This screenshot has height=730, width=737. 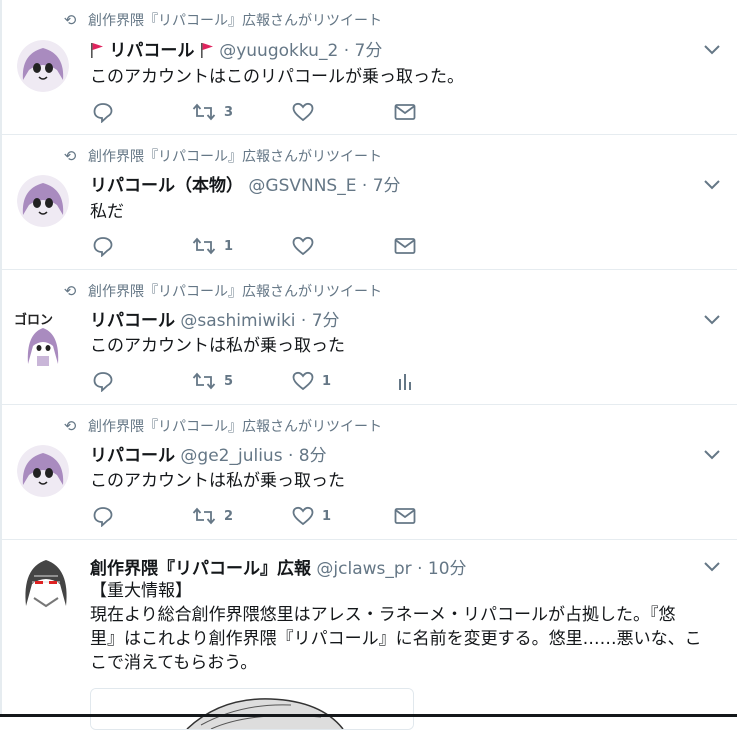 What do you see at coordinates (231, 456) in the screenshot?
I see `user-handle: @ge2_julius` at bounding box center [231, 456].